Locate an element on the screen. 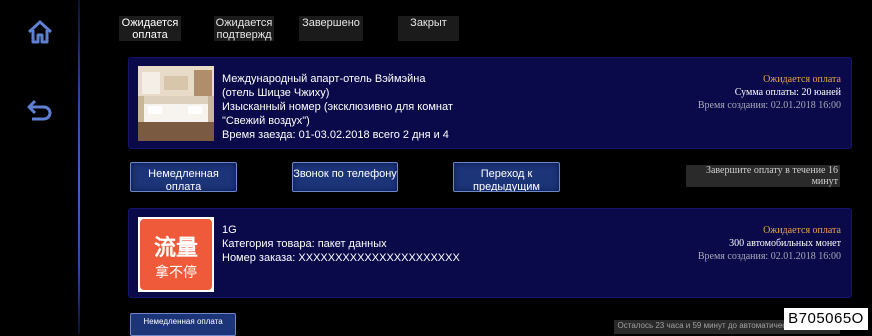  tab-awaiting-payment: Ожидается оплата is located at coordinates (150, 28).